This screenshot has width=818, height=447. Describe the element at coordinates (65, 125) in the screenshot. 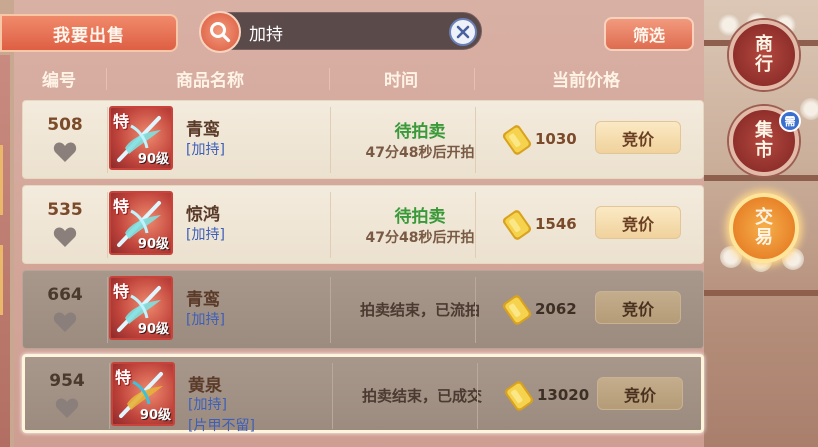

I see `listing-number: 508` at that location.